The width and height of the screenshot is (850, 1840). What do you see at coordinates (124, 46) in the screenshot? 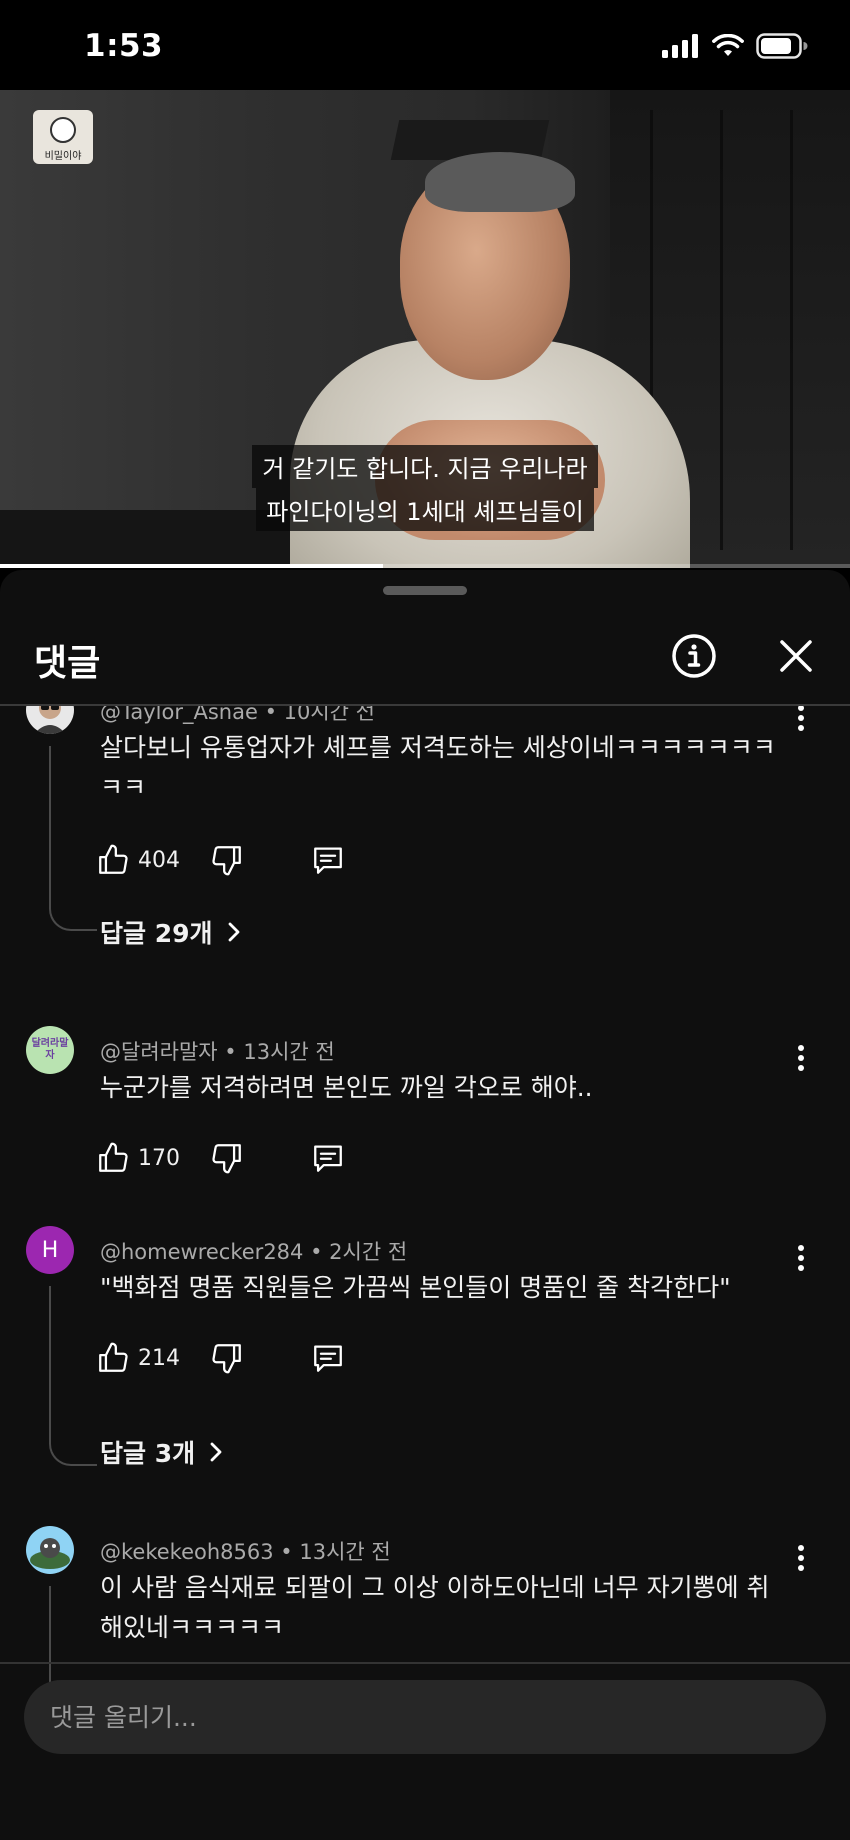
I see `status-time: 1:53` at bounding box center [124, 46].